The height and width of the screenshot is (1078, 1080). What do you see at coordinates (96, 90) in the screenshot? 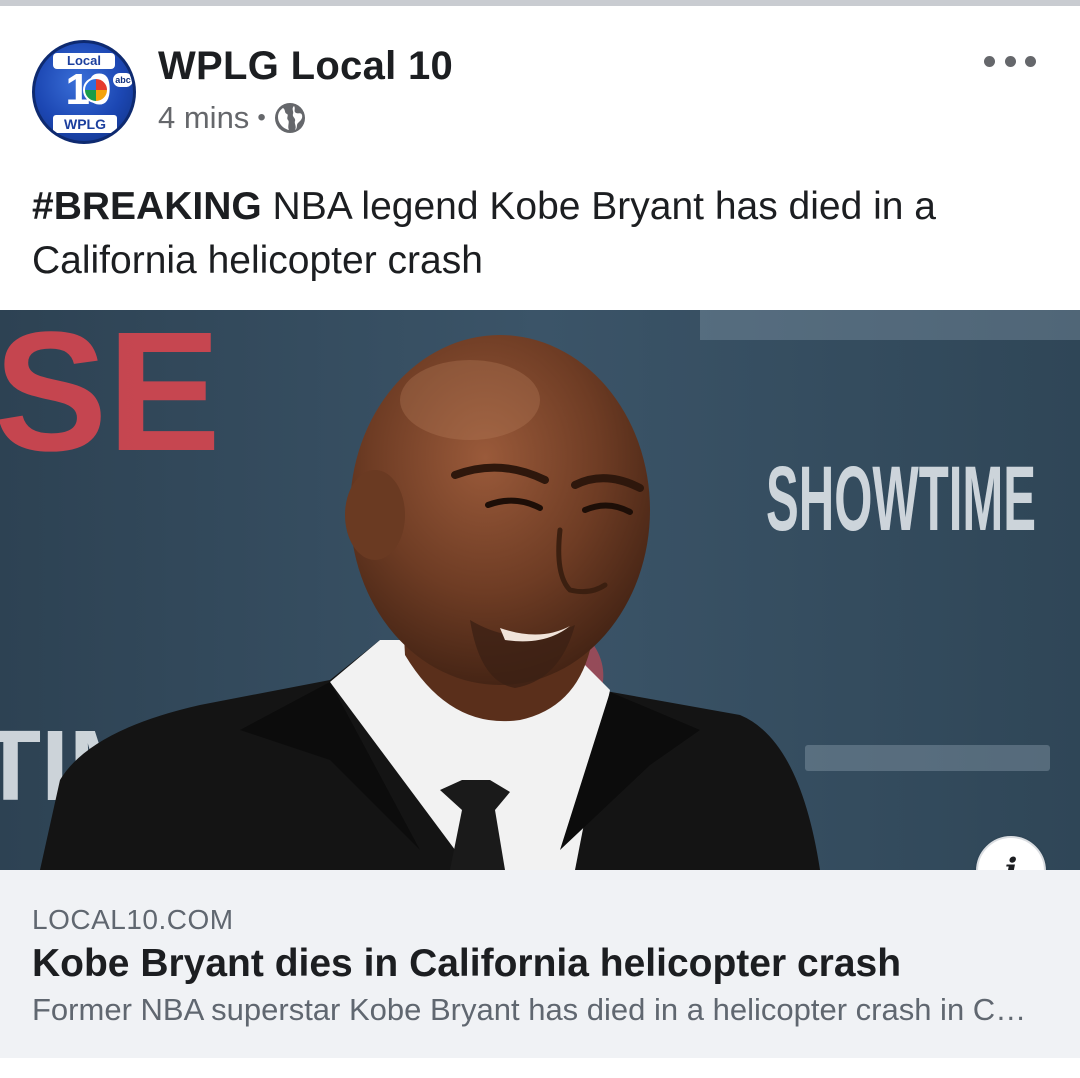
I see `abc-eye-icon` at bounding box center [96, 90].